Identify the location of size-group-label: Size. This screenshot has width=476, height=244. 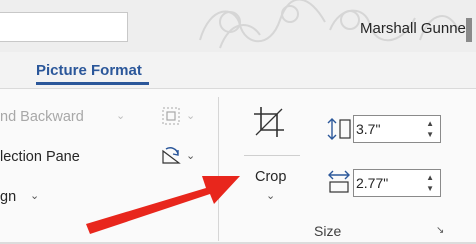
(328, 231).